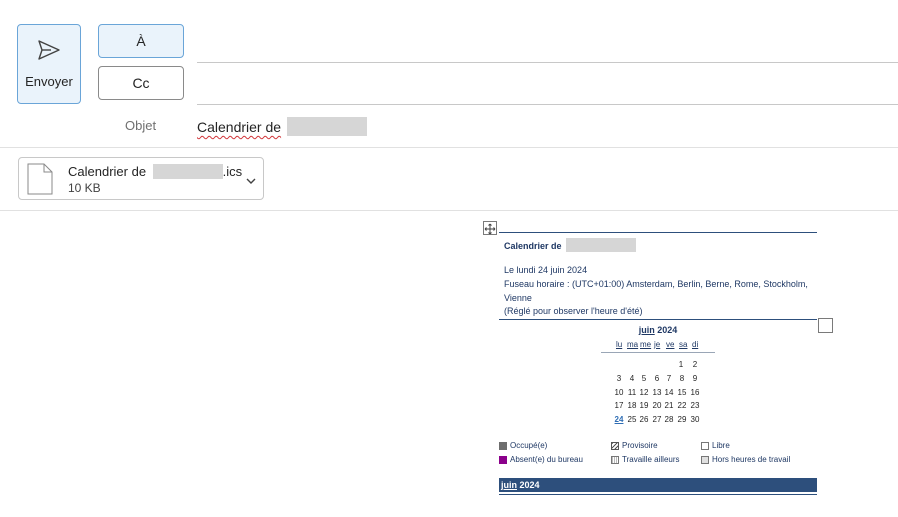 The image size is (898, 517). I want to click on day-cell: 15, so click(682, 392).